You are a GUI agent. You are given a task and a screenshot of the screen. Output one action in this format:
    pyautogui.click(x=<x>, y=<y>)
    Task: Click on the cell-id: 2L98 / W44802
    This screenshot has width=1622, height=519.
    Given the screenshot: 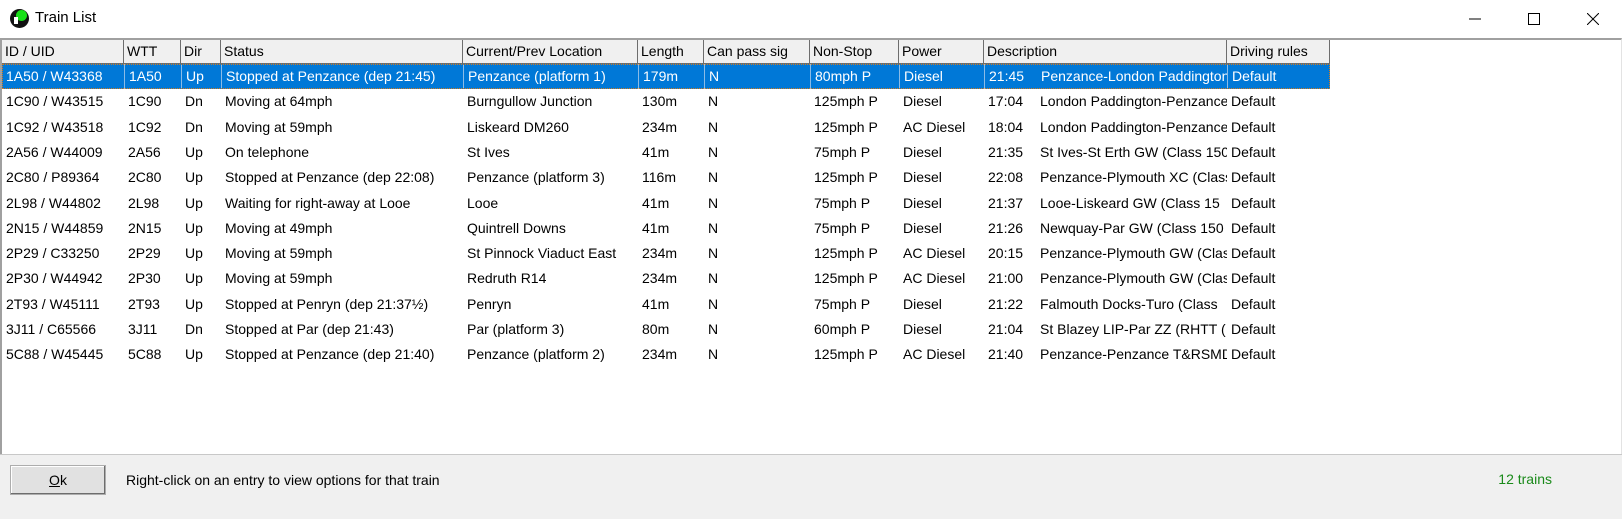 What is the action you would take?
    pyautogui.click(x=53, y=202)
    